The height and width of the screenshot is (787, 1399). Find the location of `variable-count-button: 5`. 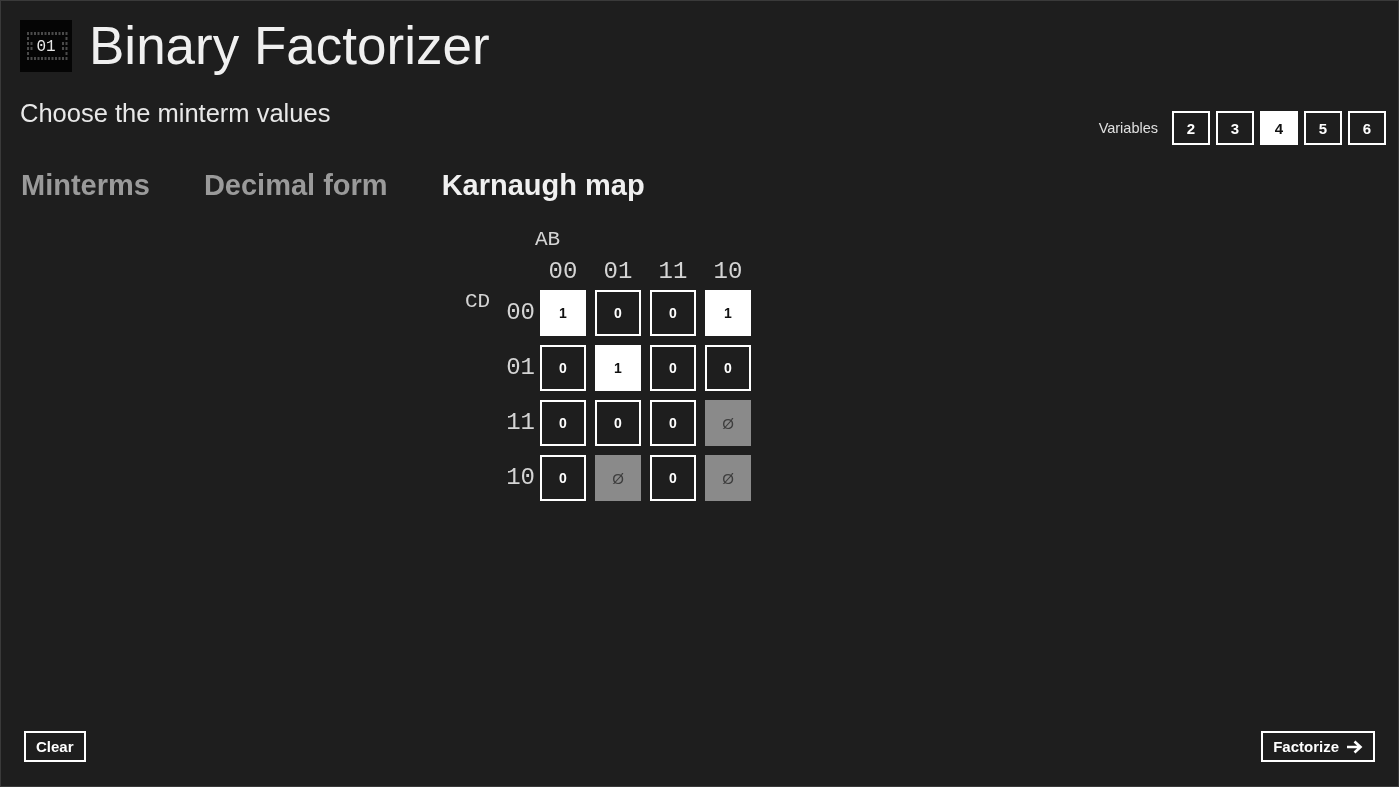

variable-count-button: 5 is located at coordinates (1323, 128).